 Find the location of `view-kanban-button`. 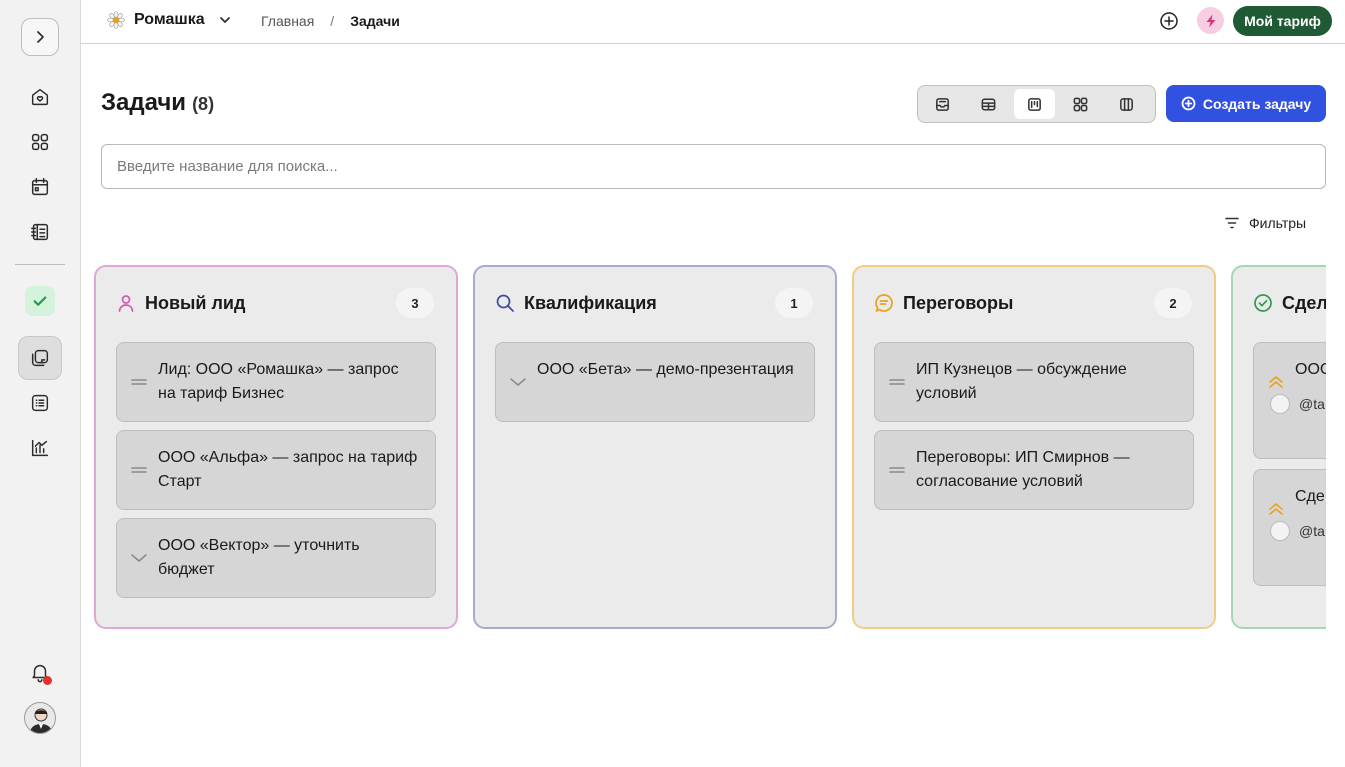

view-kanban-button is located at coordinates (1034, 104).